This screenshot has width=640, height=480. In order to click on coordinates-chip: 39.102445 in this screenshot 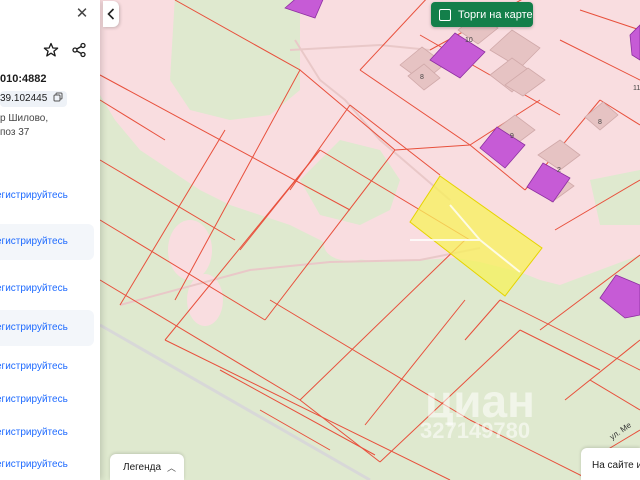, I will do `click(34, 99)`.